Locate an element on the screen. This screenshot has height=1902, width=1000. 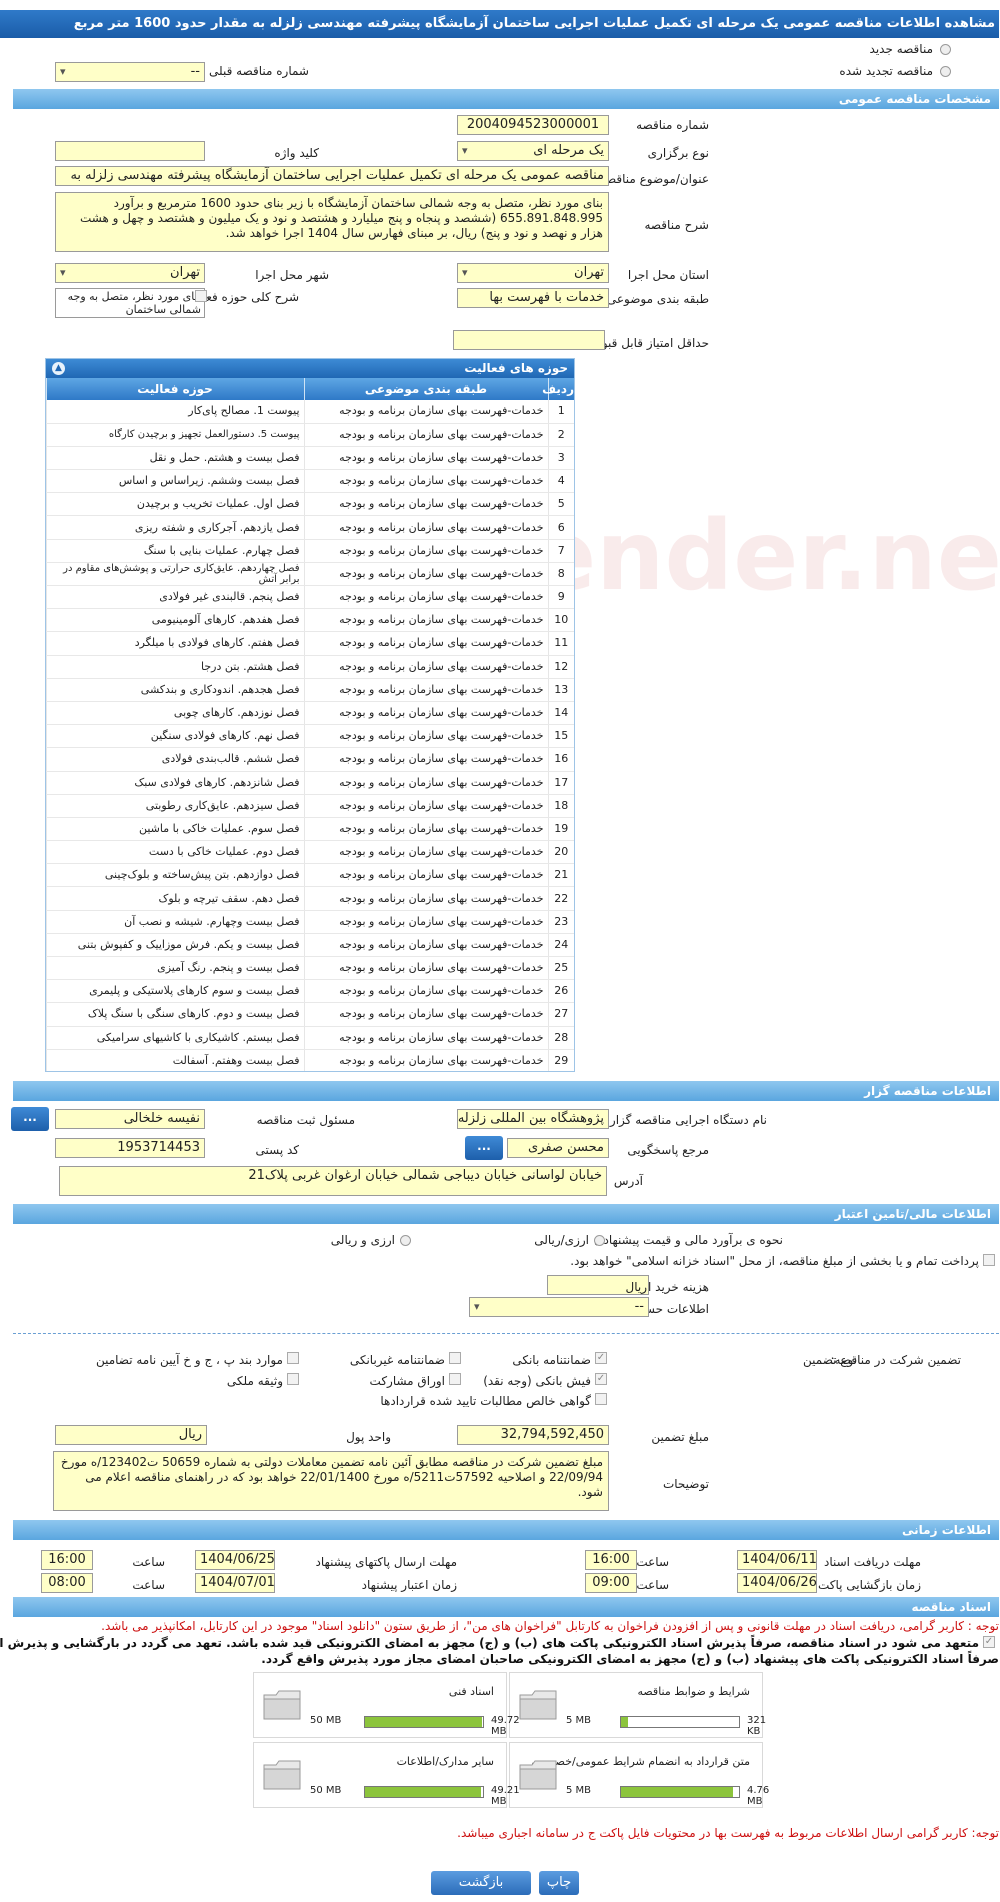
org-name-field: پژوهشگاه بین المللی زلزله is located at coordinates (534, 1119).